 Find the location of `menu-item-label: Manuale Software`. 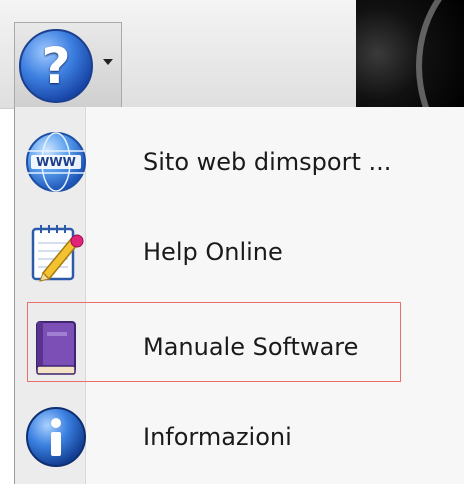

menu-item-label: Manuale Software is located at coordinates (251, 347).